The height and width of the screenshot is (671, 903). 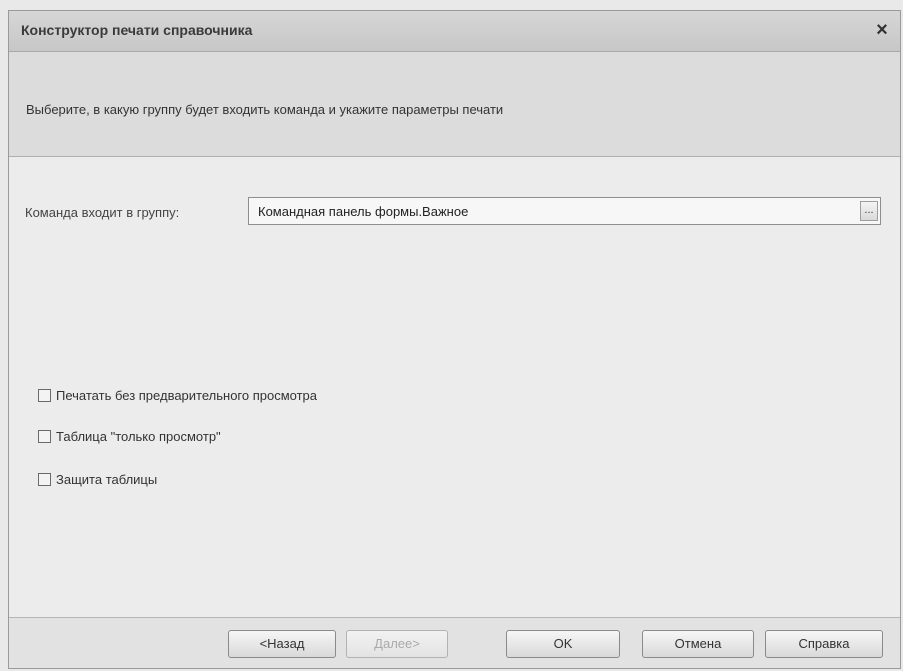 What do you see at coordinates (106, 479) in the screenshot?
I see `option-label: Защита таблицы` at bounding box center [106, 479].